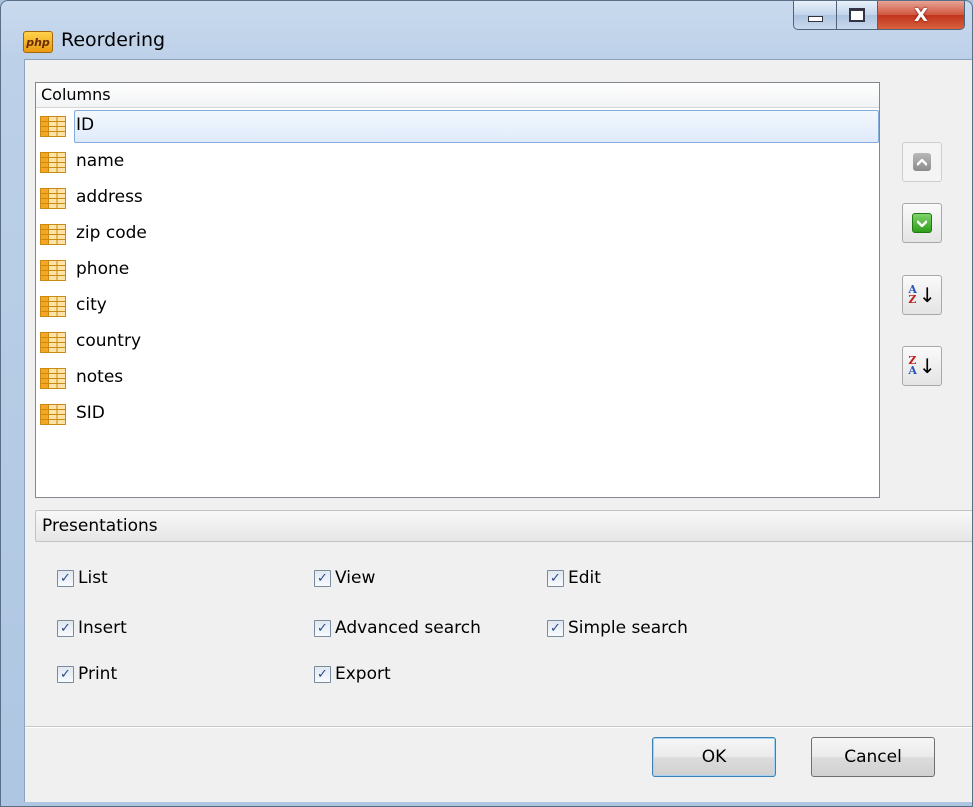 Image resolution: width=973 pixels, height=807 pixels. I want to click on checkbox-label: Insert, so click(102, 628).